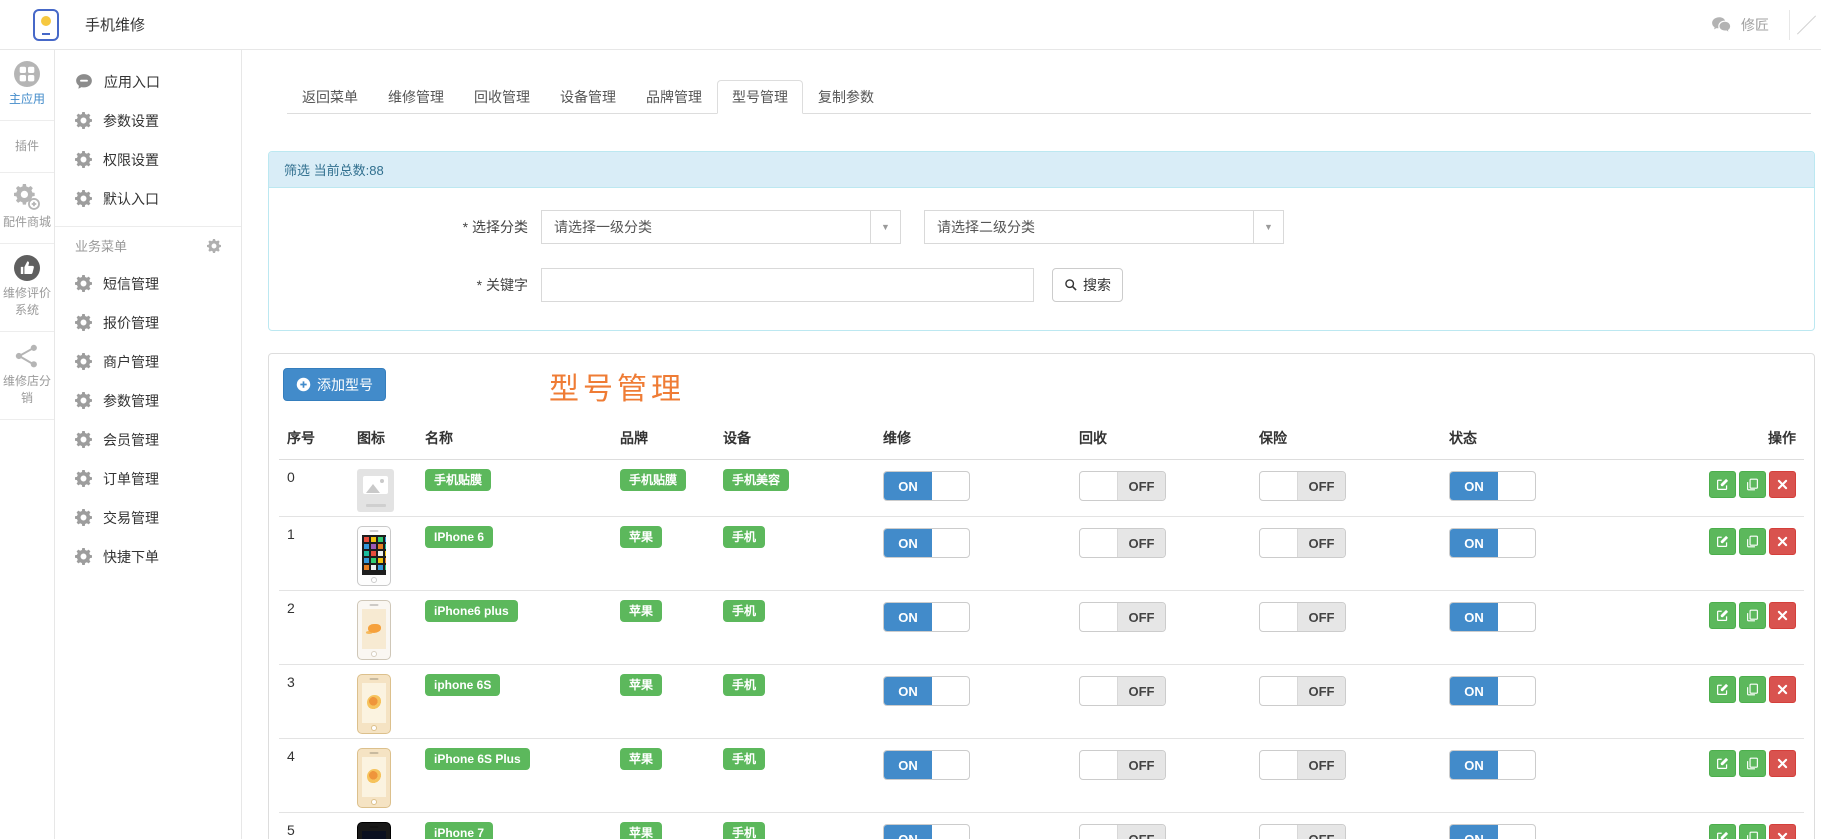  What do you see at coordinates (330, 97) in the screenshot?
I see `tab-back-to-menu: 返回菜单` at bounding box center [330, 97].